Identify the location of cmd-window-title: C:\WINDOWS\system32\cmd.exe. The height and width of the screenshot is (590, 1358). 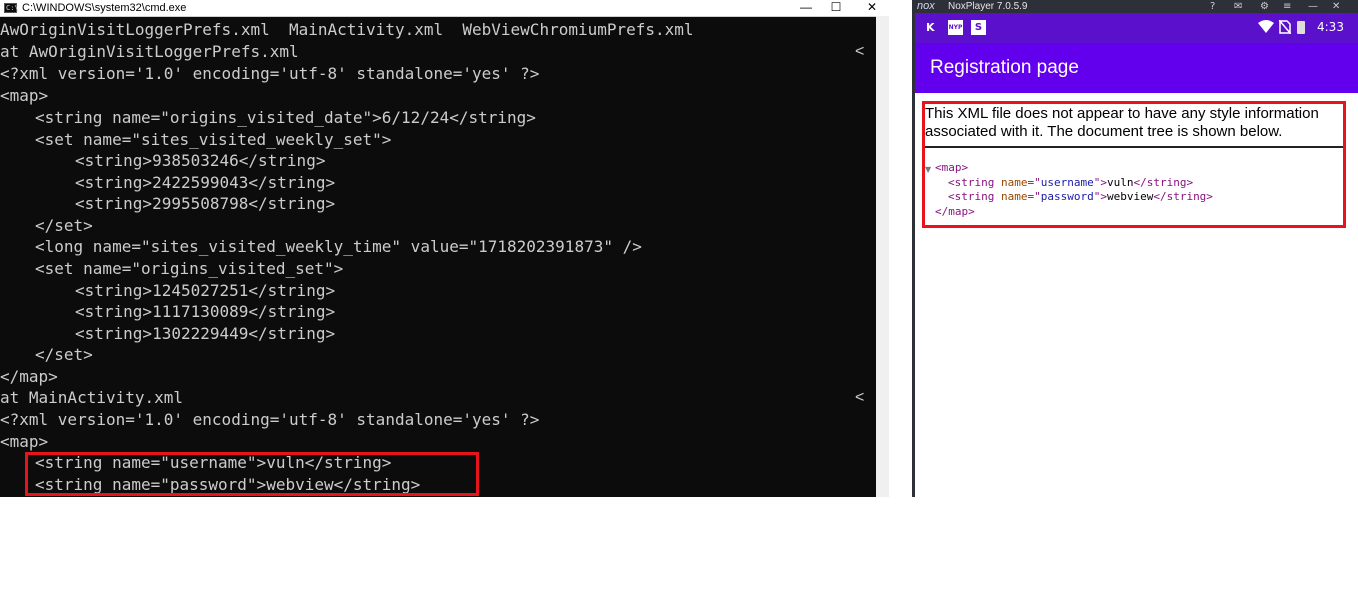
(104, 8).